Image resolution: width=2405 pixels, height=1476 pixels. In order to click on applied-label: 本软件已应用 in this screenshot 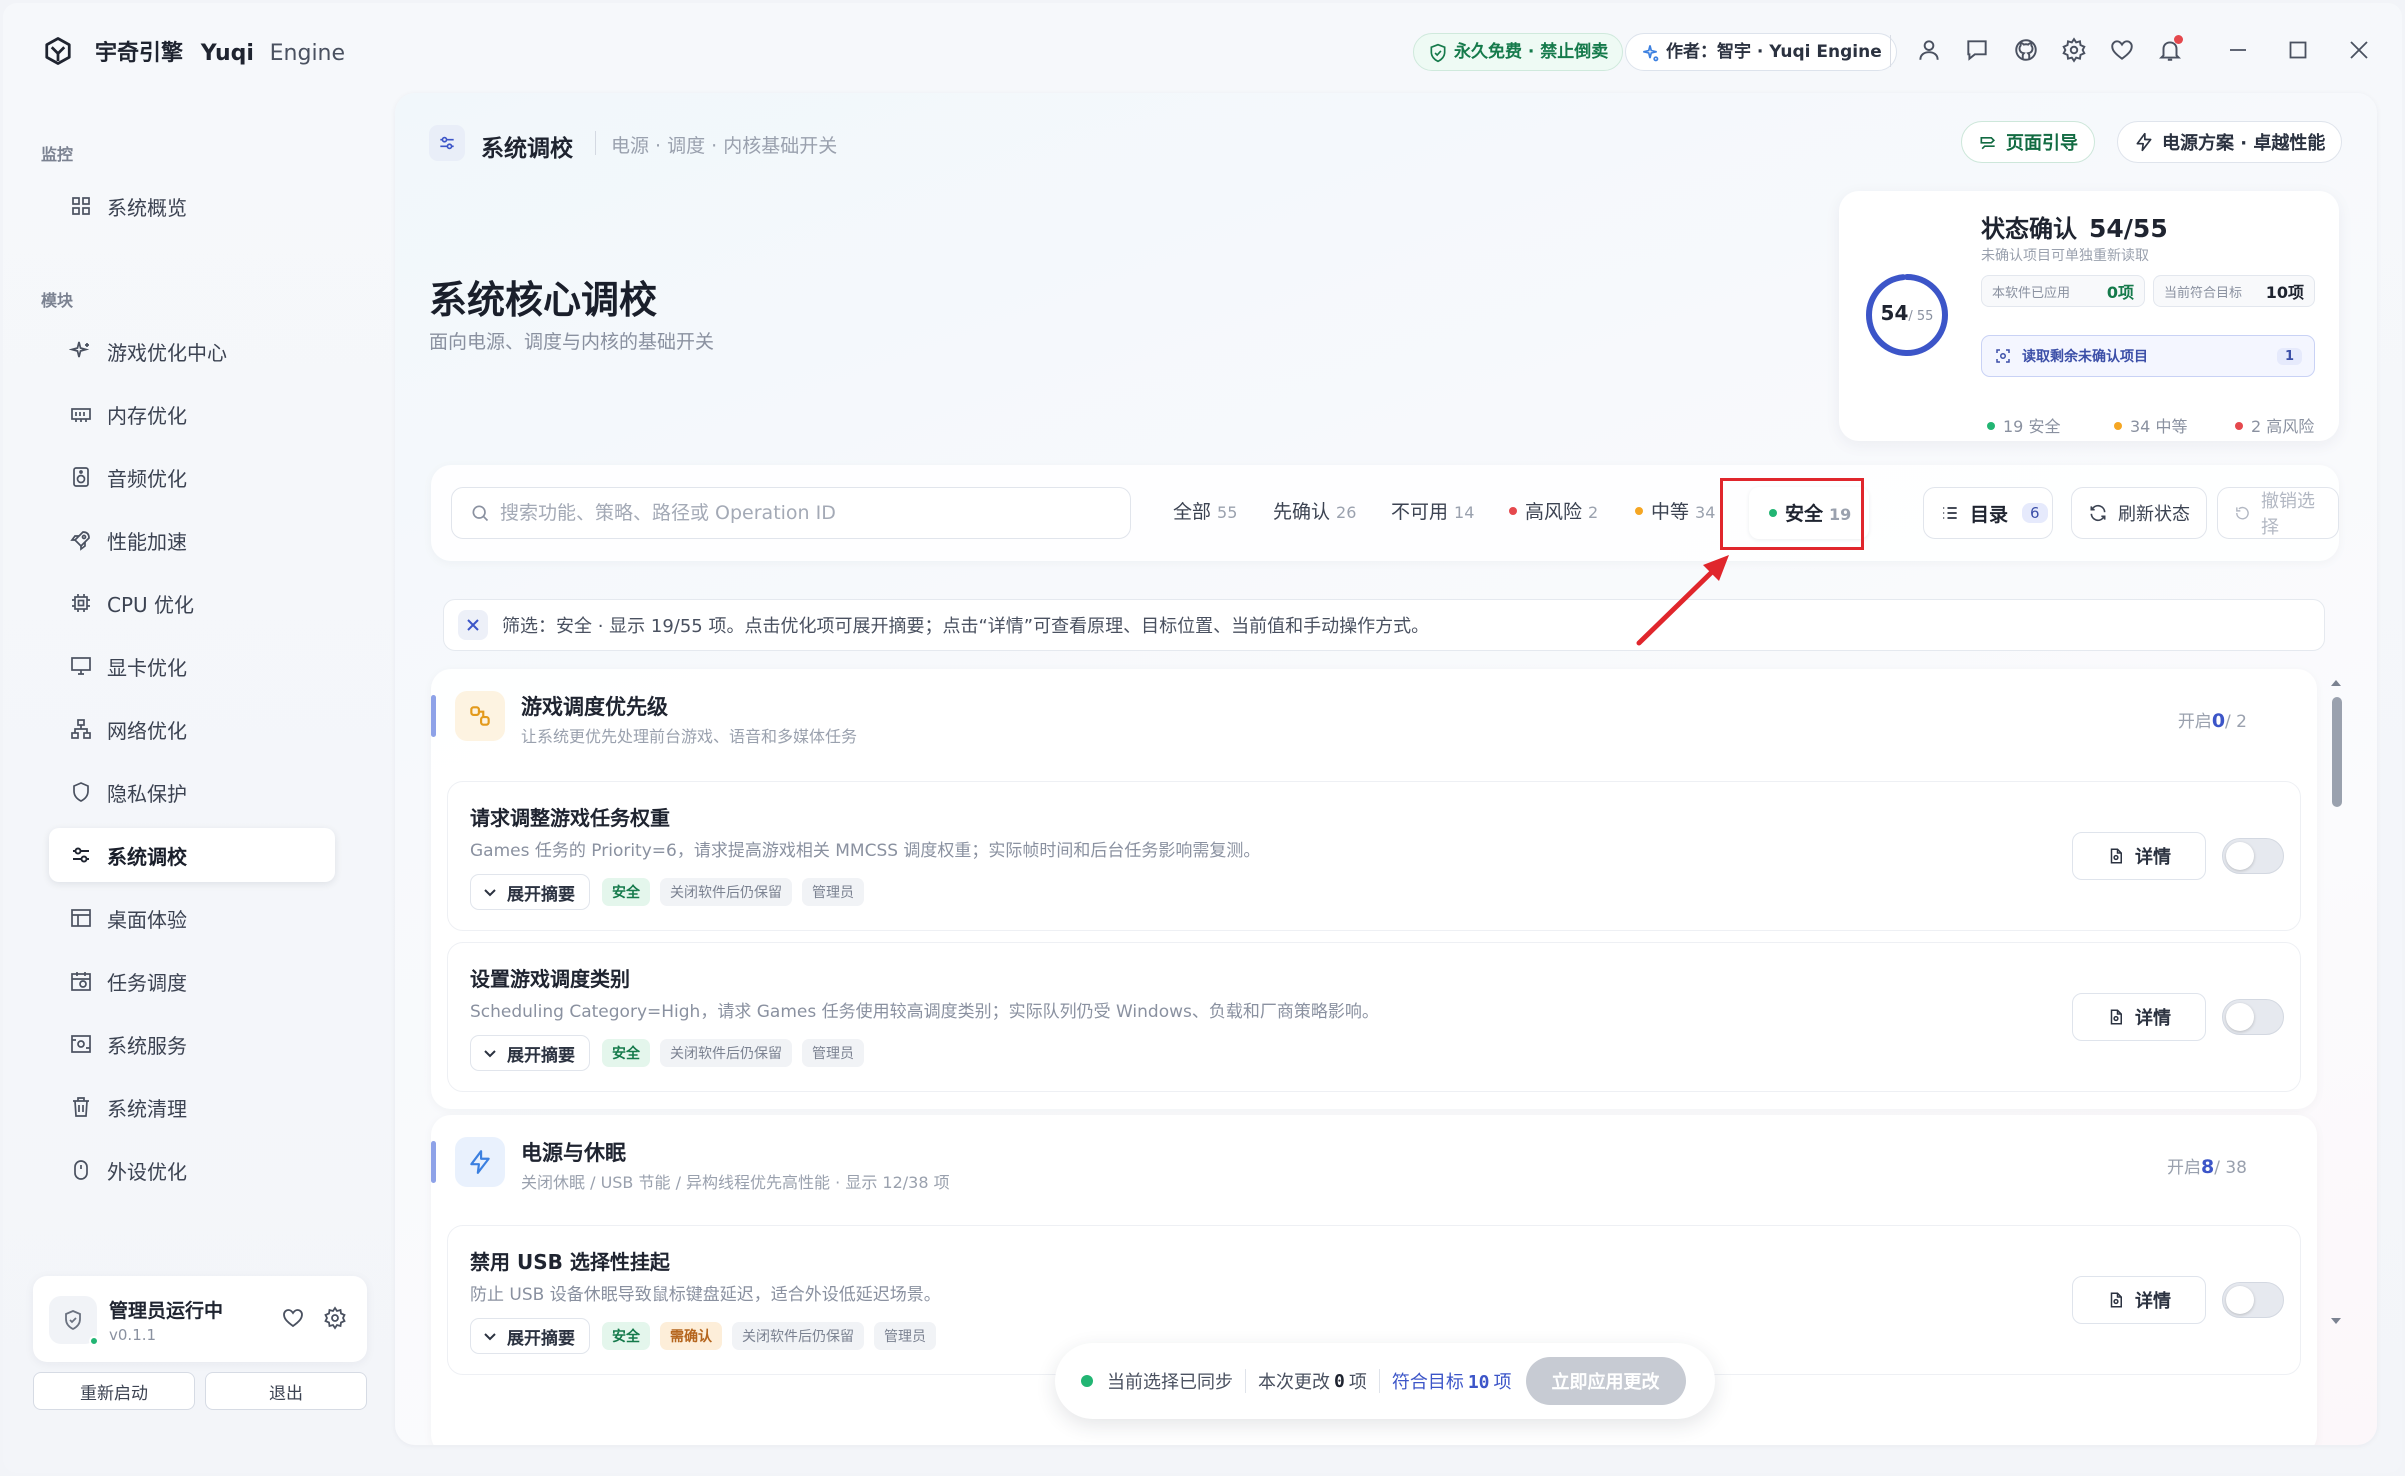, I will do `click(2031, 293)`.